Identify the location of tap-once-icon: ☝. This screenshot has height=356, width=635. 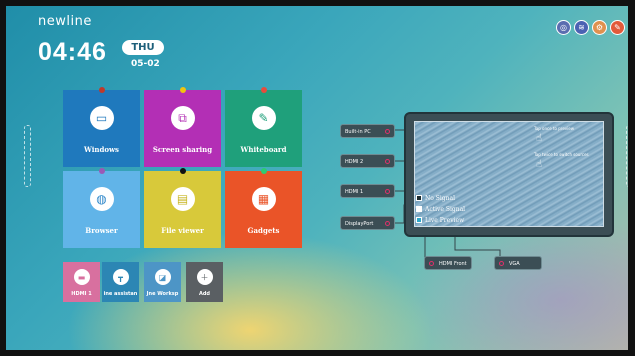
(539, 138).